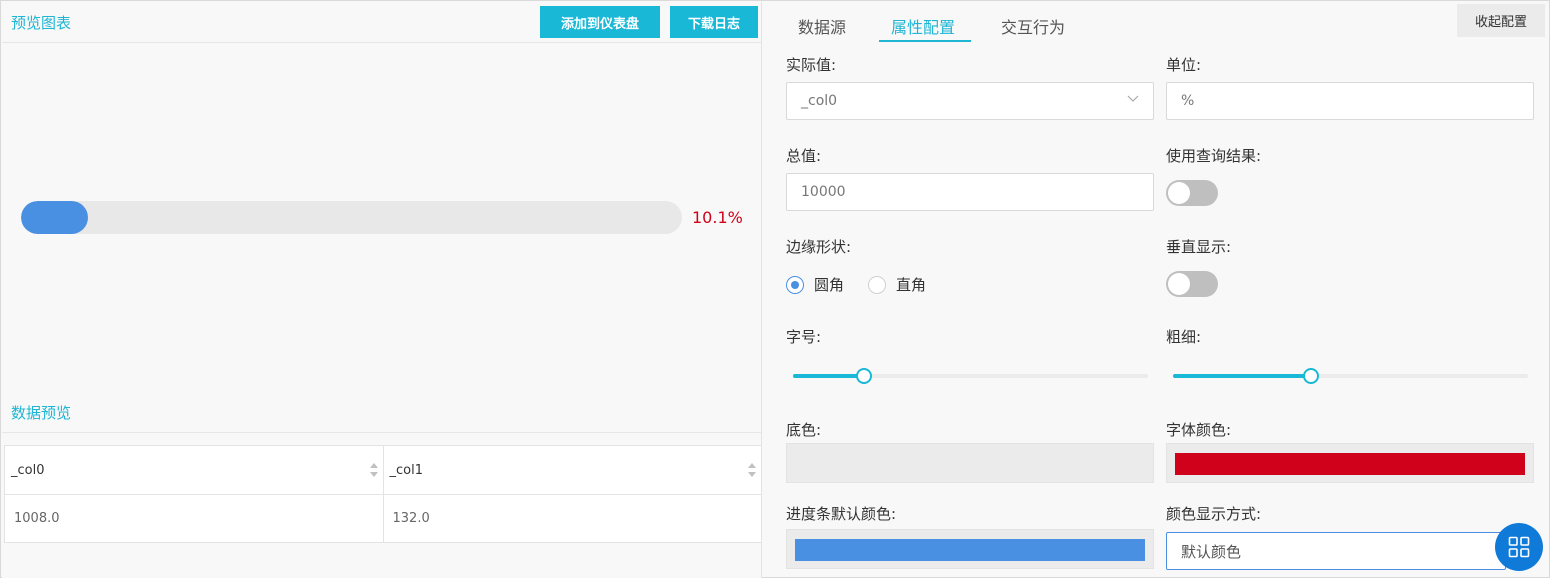 The image size is (1550, 578). What do you see at coordinates (1211, 551) in the screenshot?
I see `color-mode-value: 默认颜色` at bounding box center [1211, 551].